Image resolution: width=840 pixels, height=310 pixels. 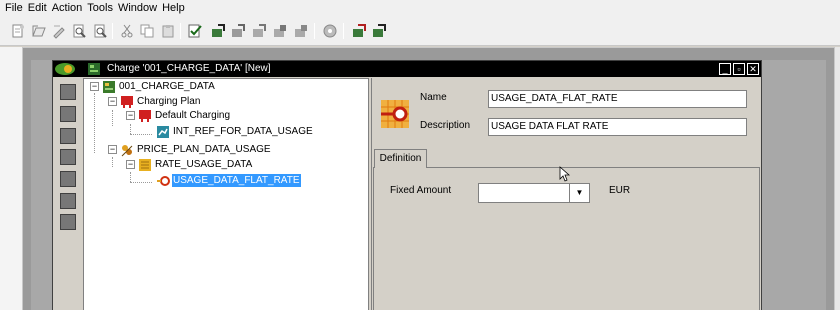 I want to click on merge-icon, so click(x=301, y=31).